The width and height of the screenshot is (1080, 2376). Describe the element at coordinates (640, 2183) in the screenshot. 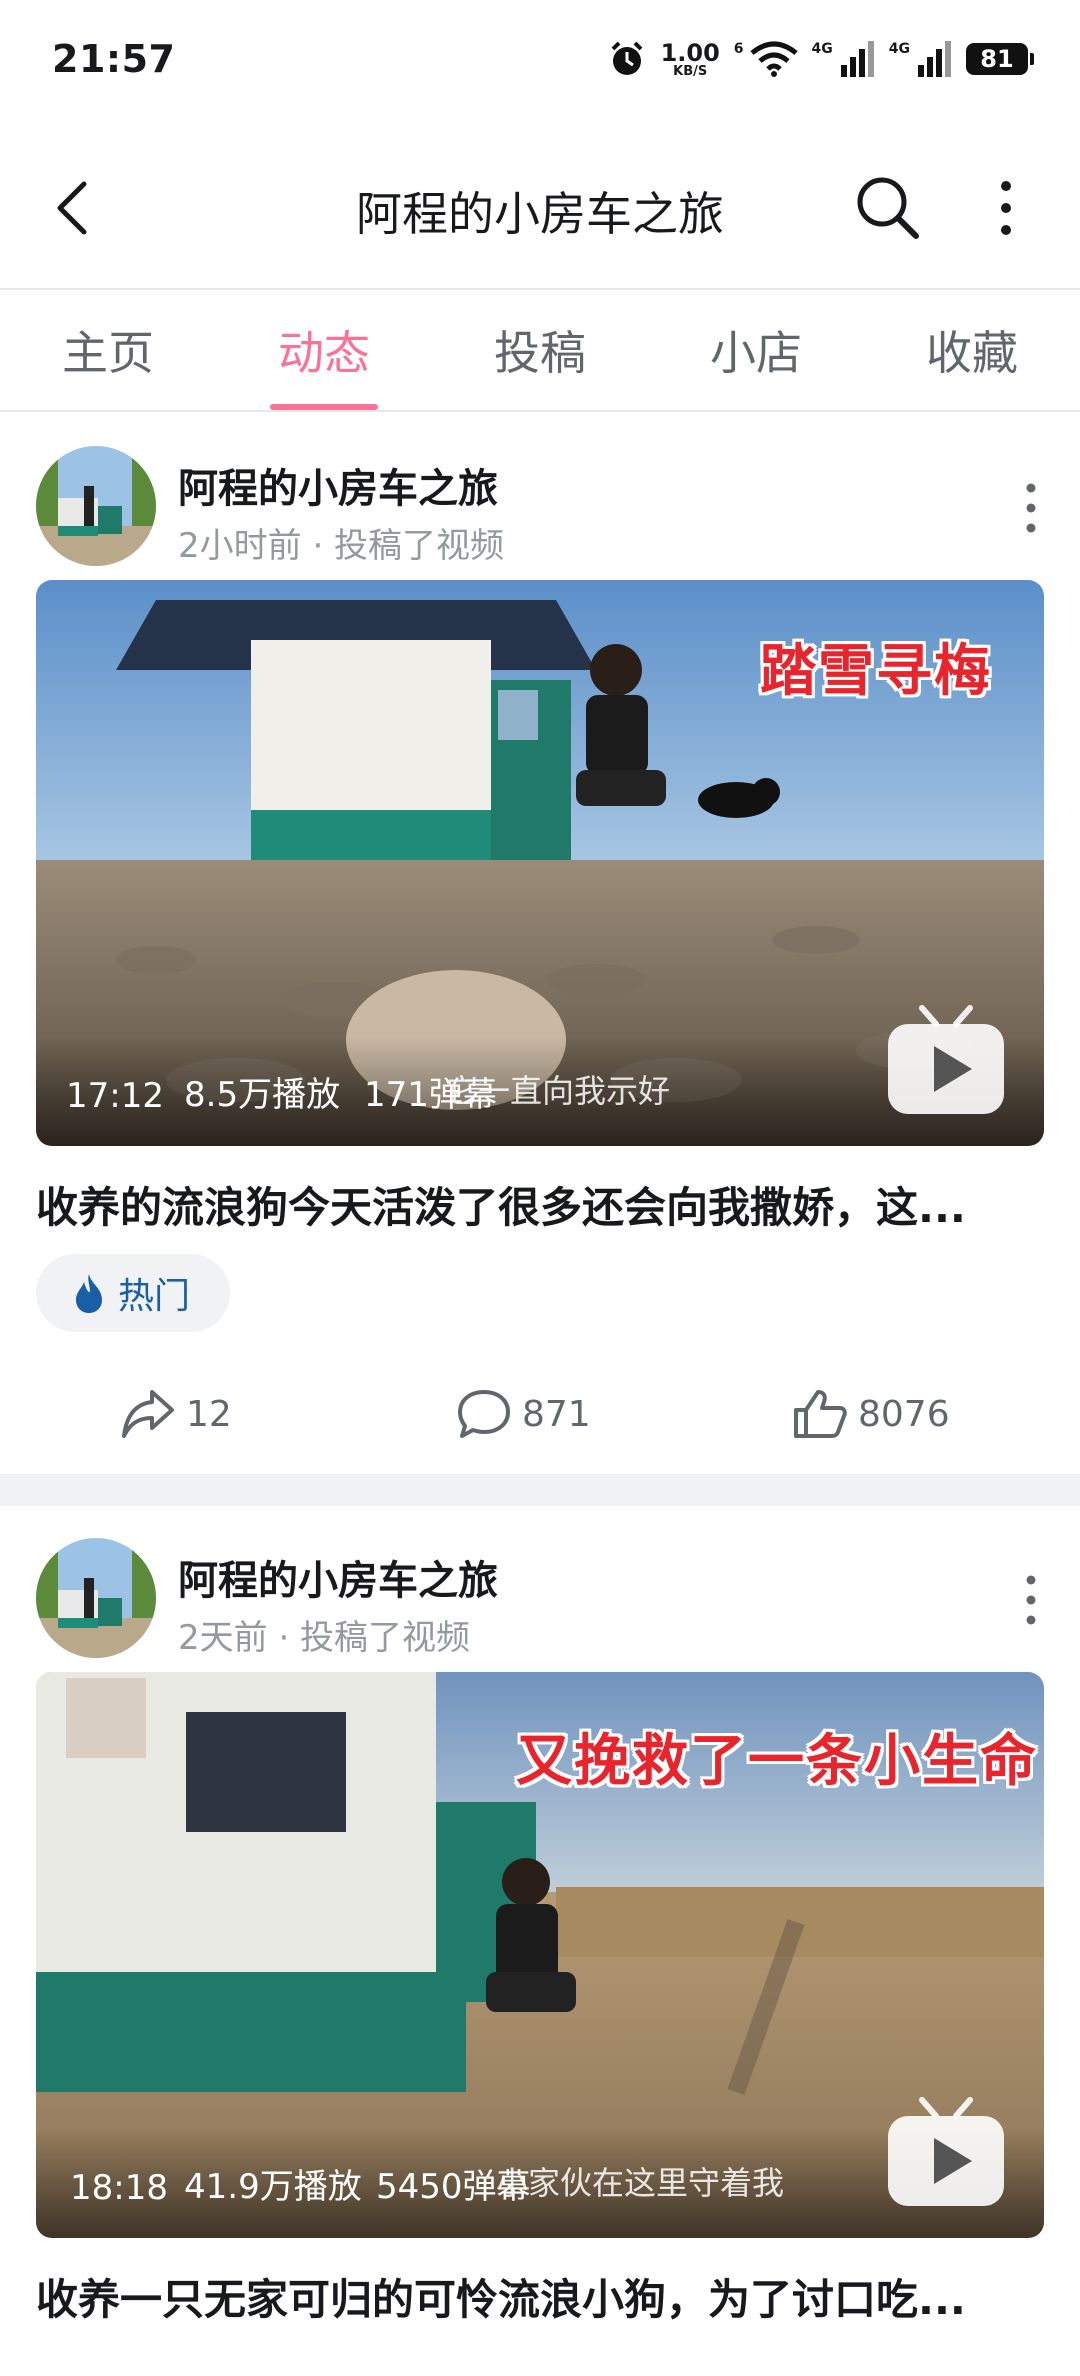

I see `video-subtitle: 小家伙在这里守着我` at that location.